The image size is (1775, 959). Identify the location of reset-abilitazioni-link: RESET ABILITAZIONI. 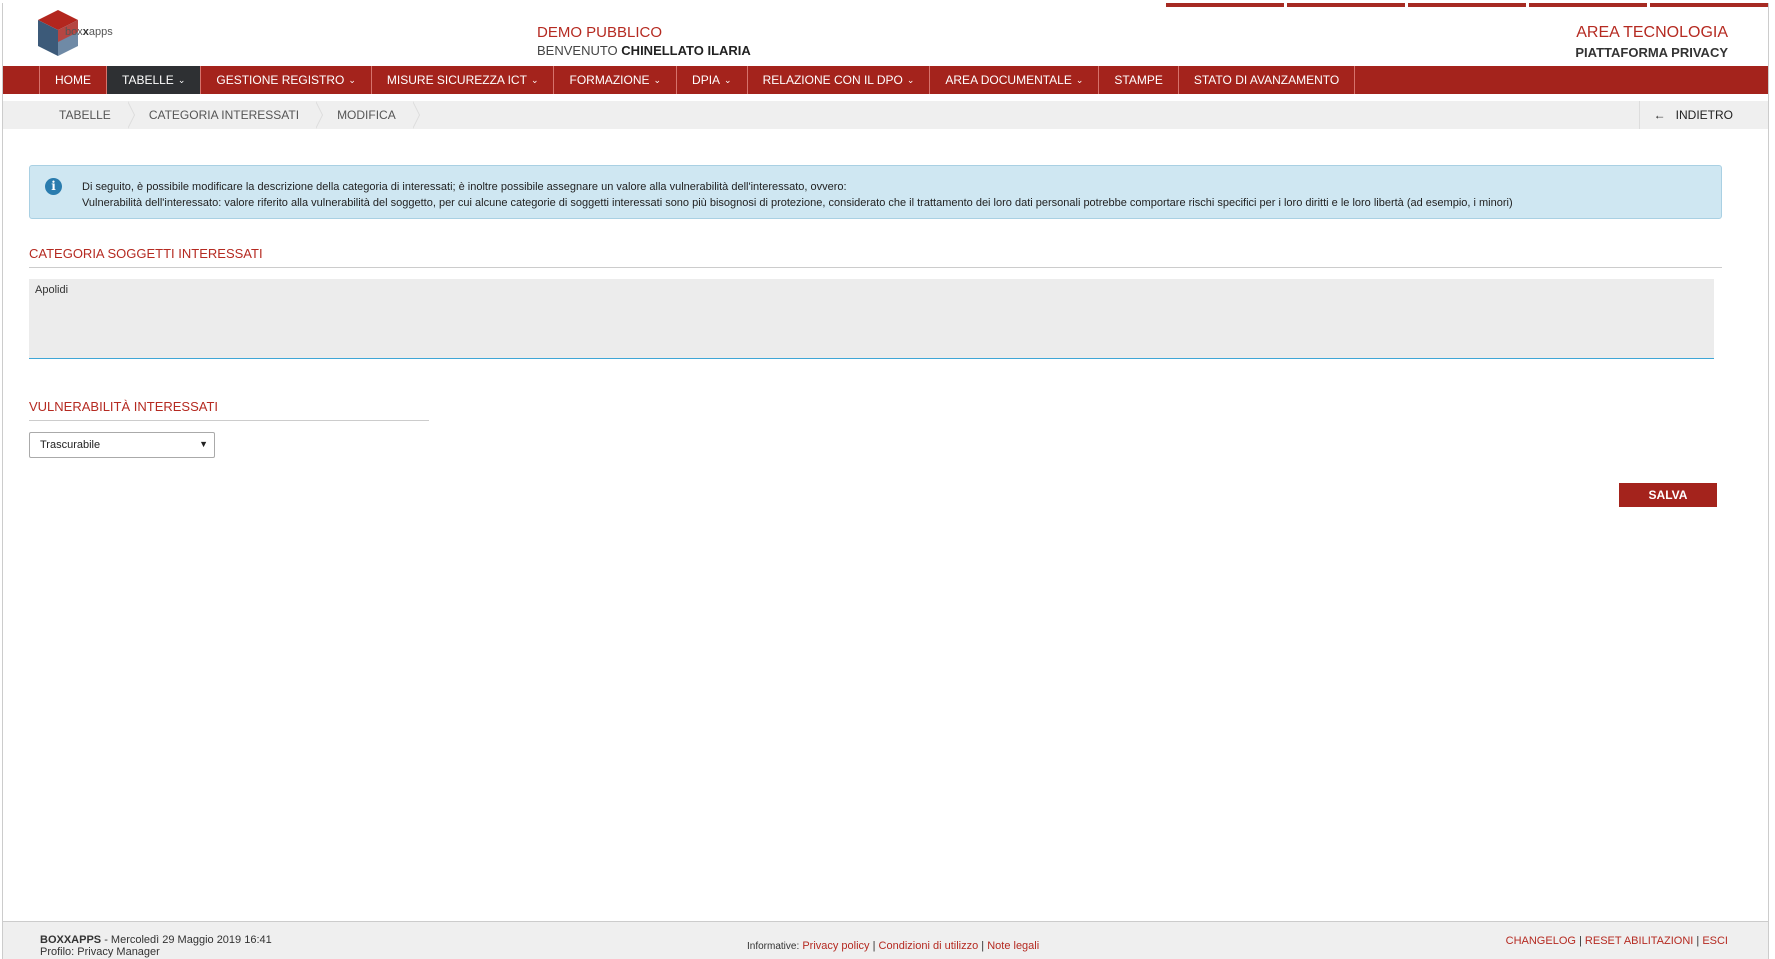
(1639, 941).